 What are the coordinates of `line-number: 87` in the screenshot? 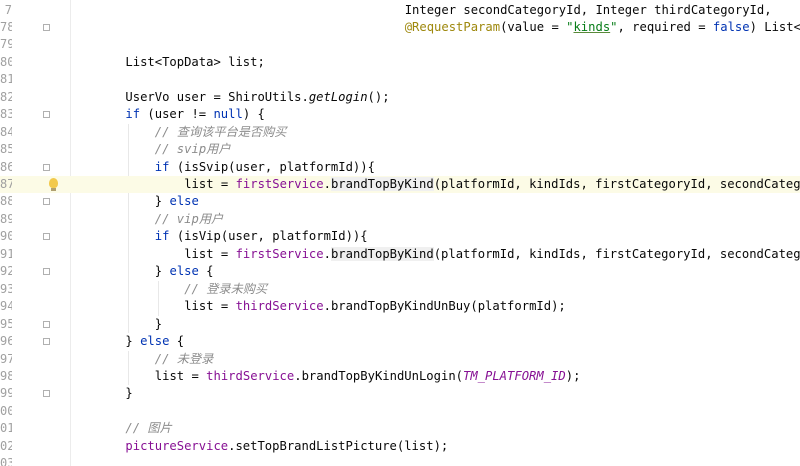 It's located at (6, 184).